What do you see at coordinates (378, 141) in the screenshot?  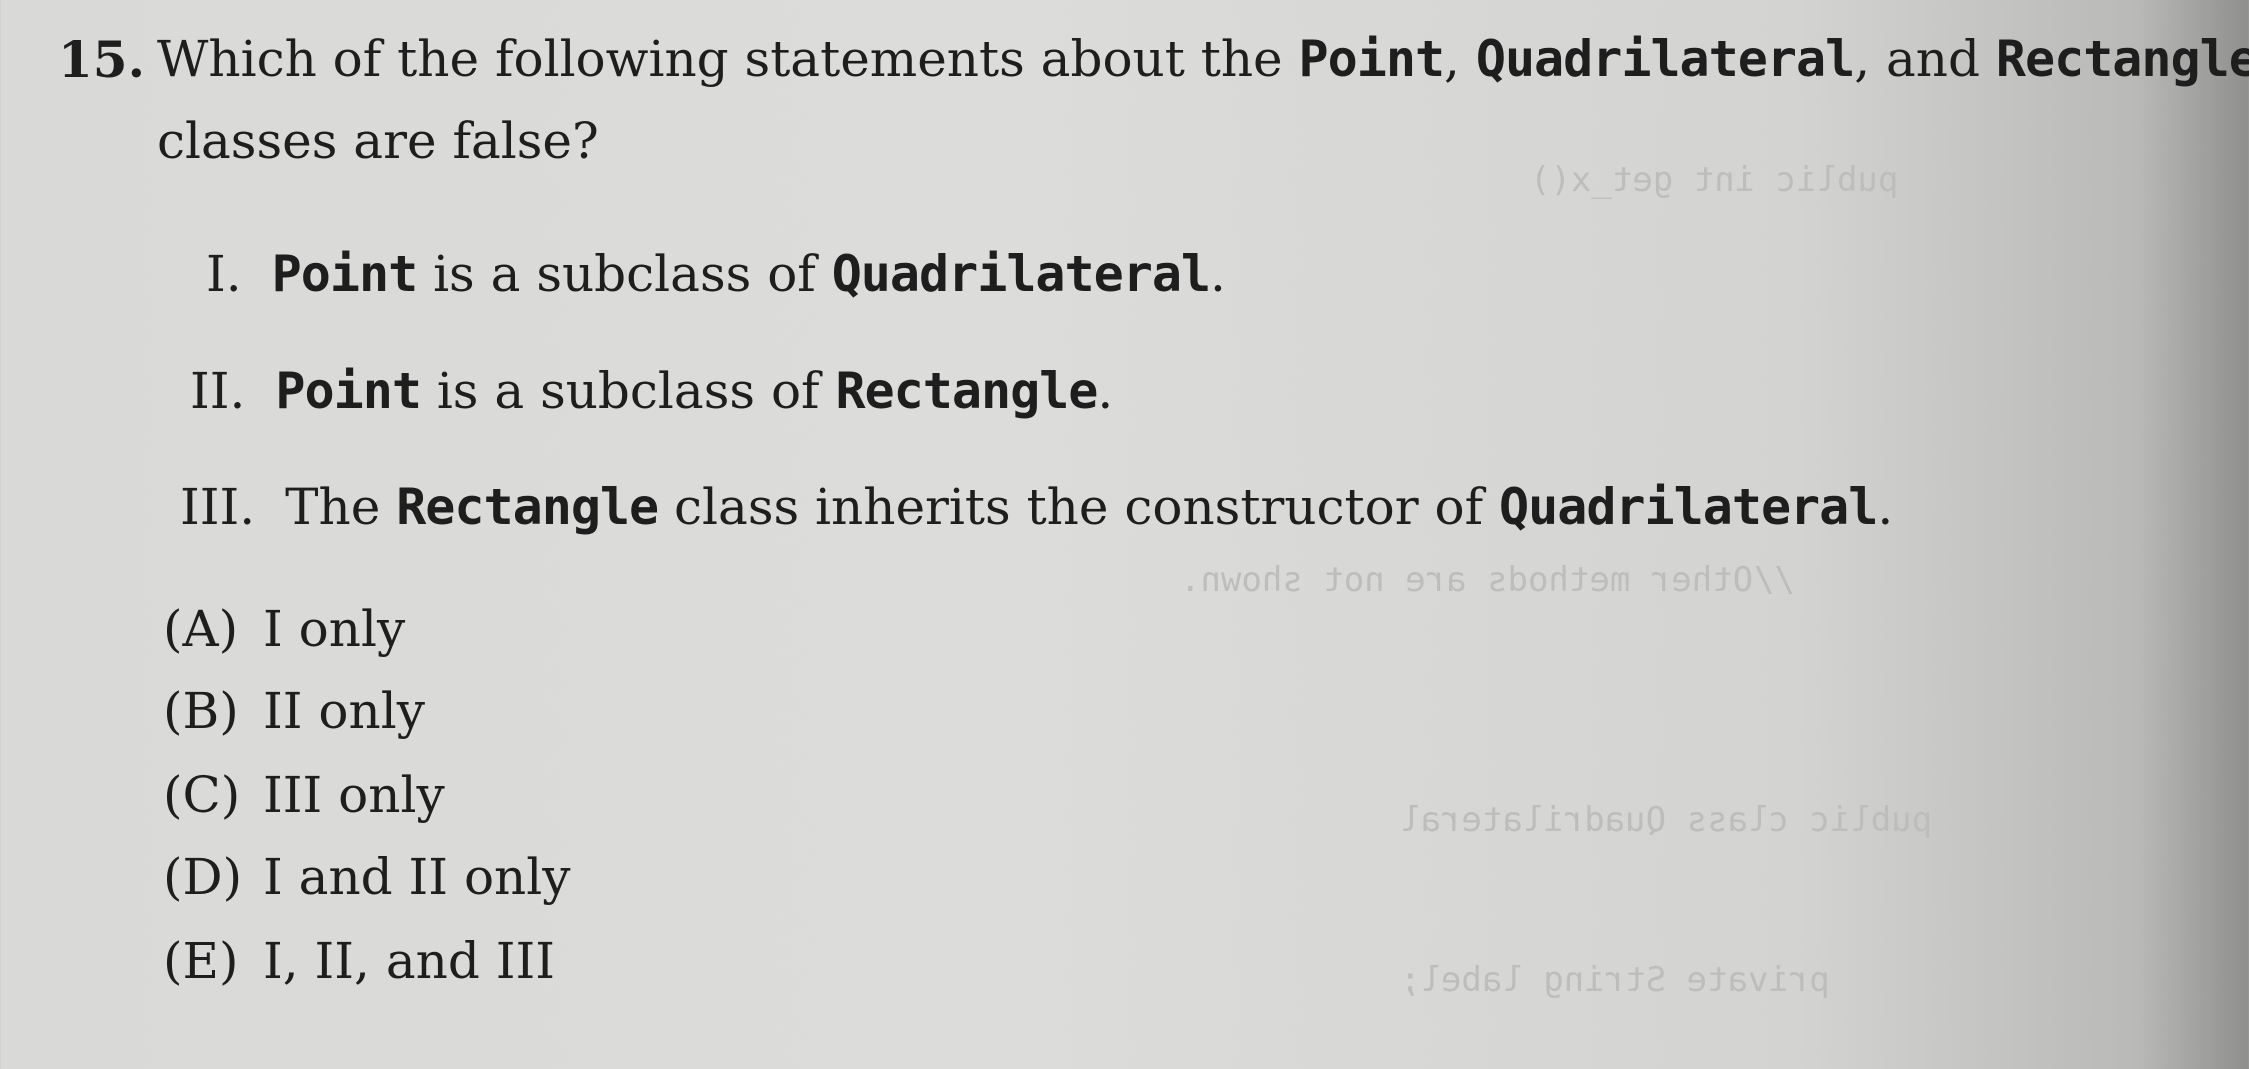 I see `question-stem-line2: classes are false?` at bounding box center [378, 141].